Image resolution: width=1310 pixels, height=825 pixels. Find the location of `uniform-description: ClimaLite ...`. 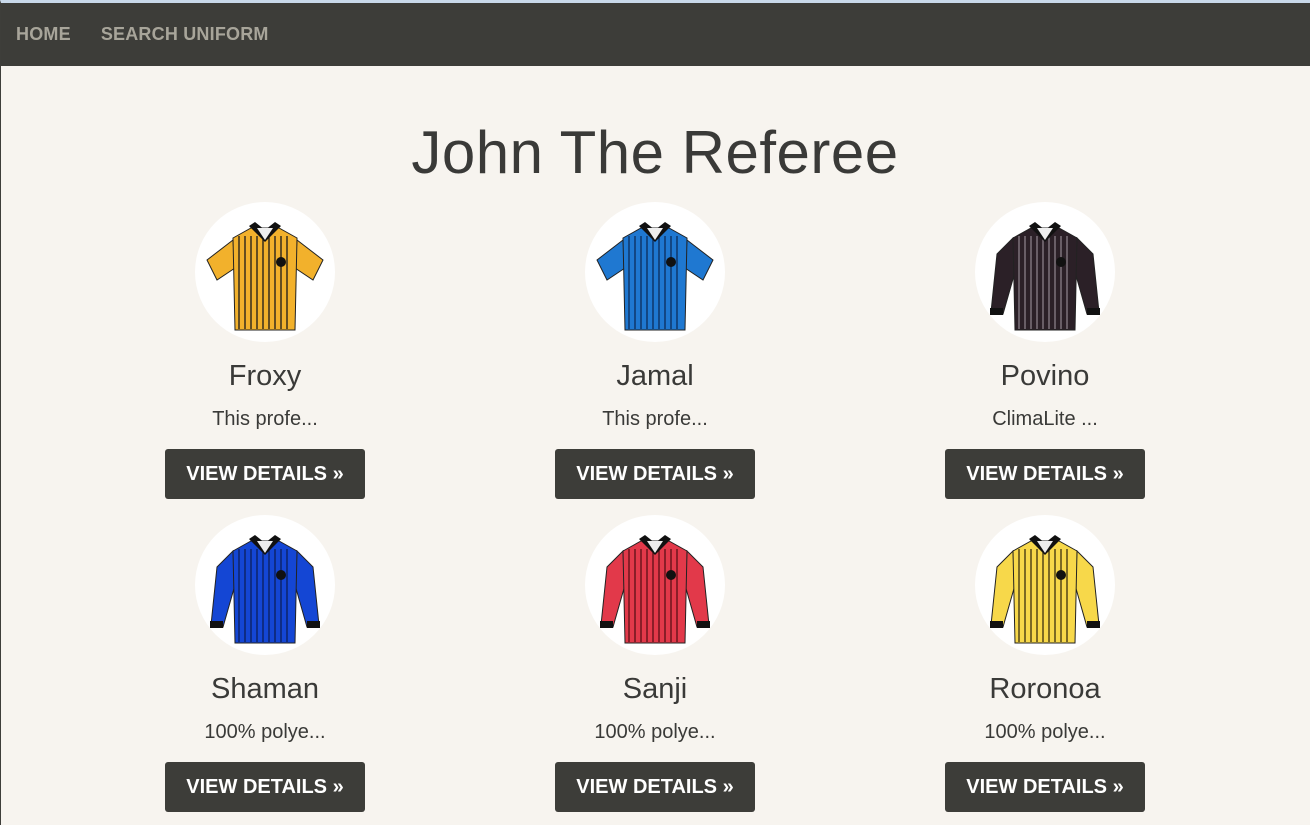

uniform-description: ClimaLite ... is located at coordinates (1045, 419).